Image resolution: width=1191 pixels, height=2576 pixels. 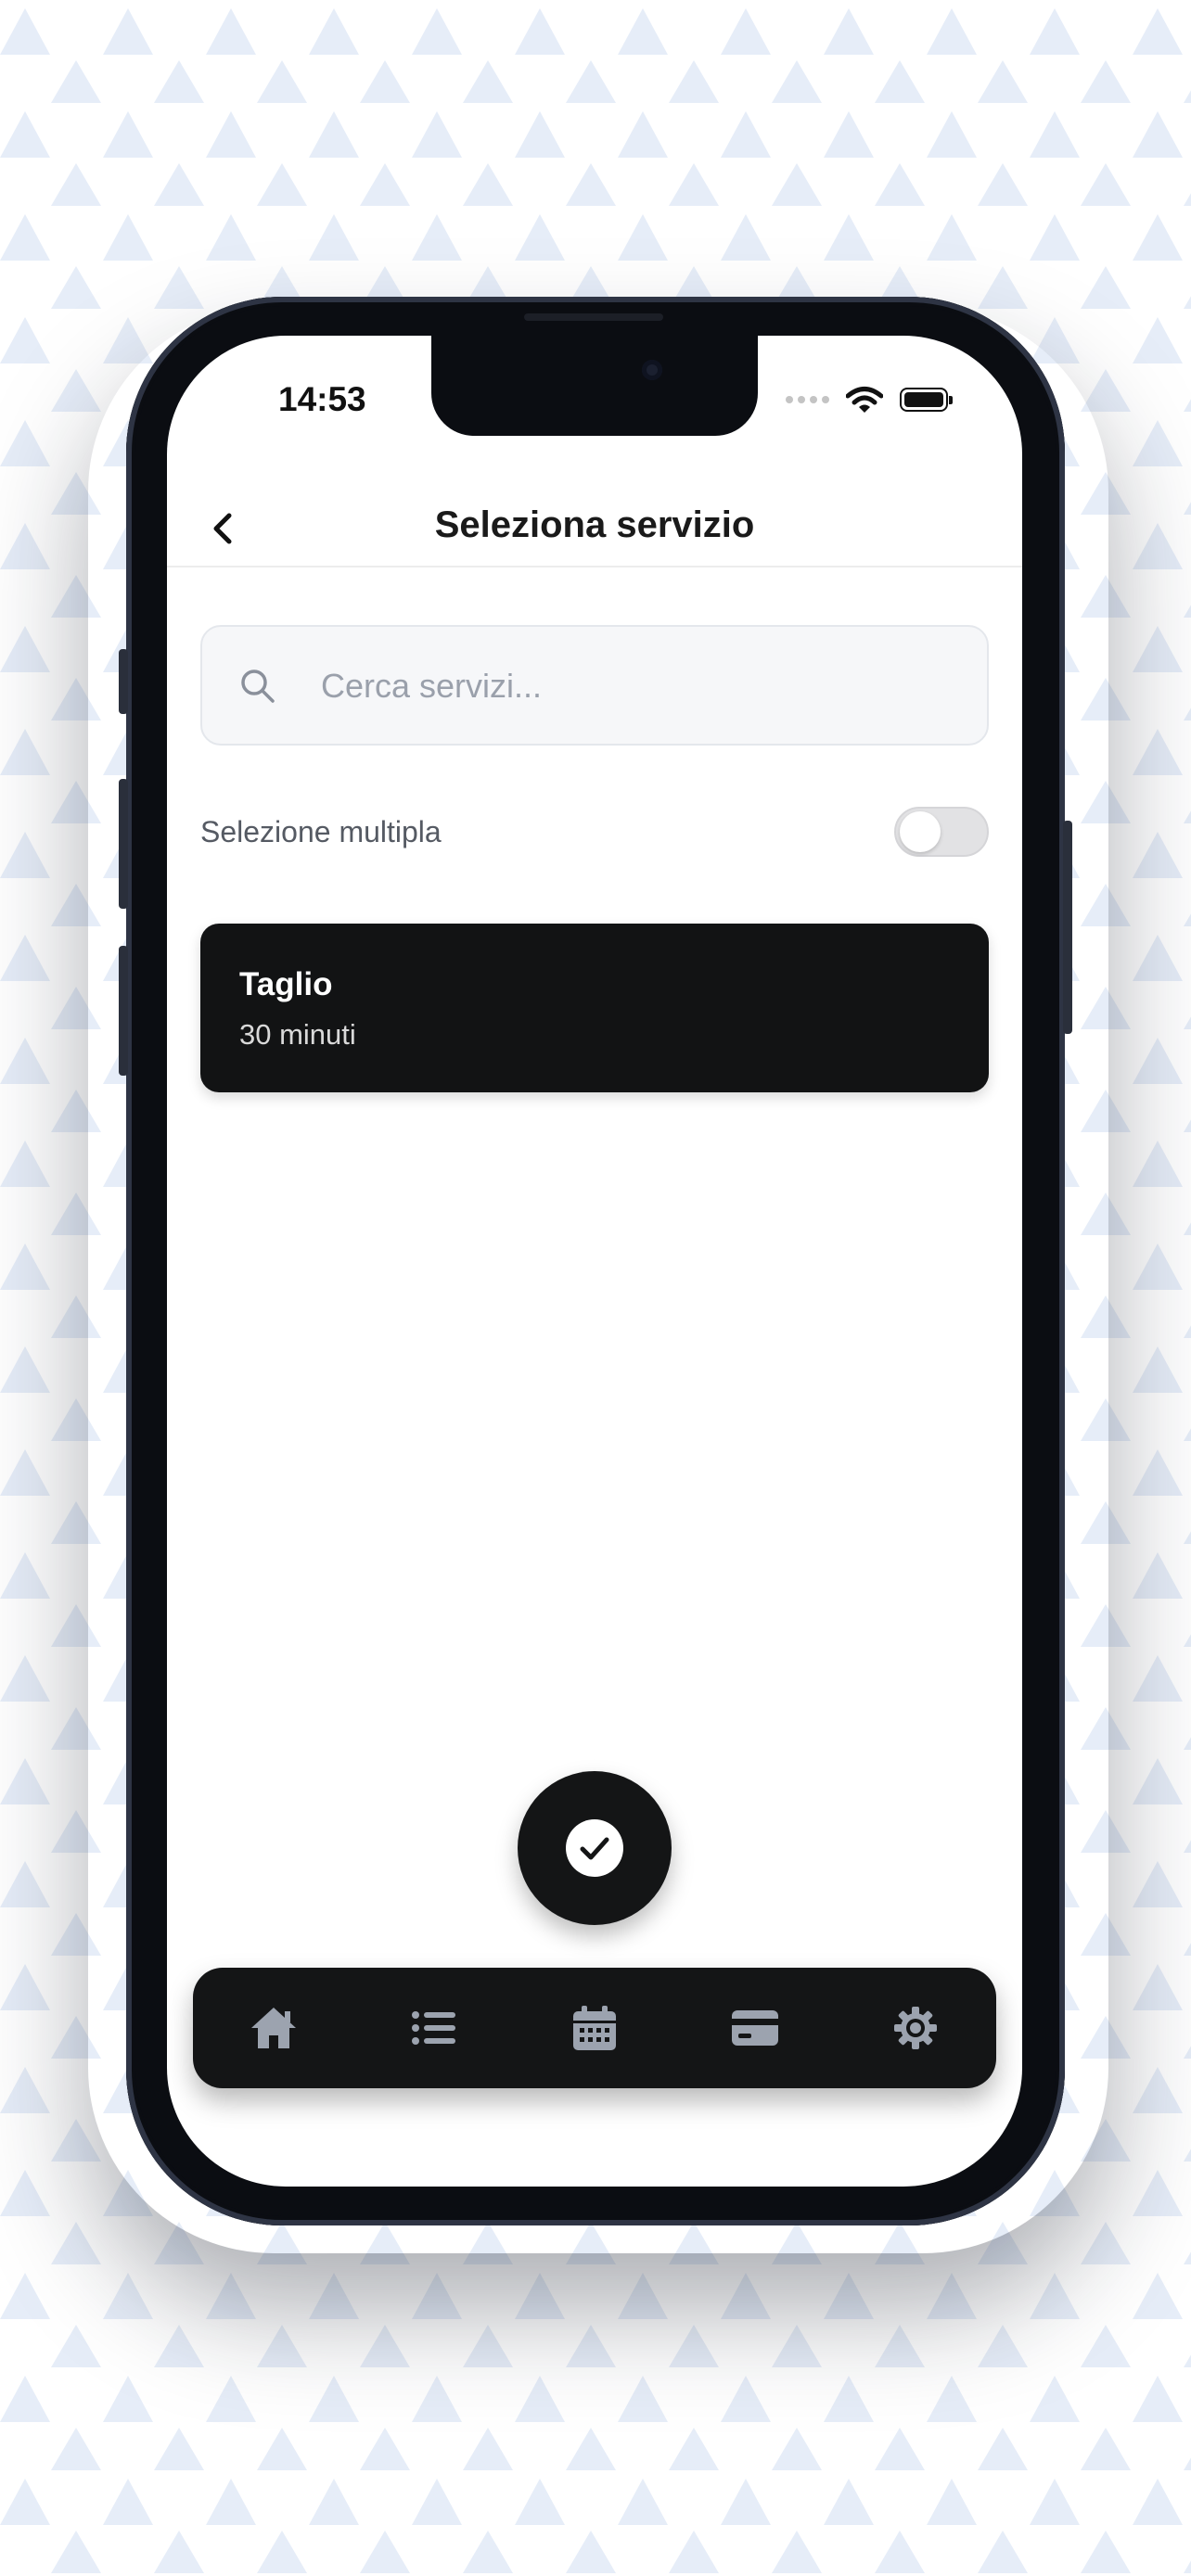 I want to click on tab-settings, so click(x=916, y=2028).